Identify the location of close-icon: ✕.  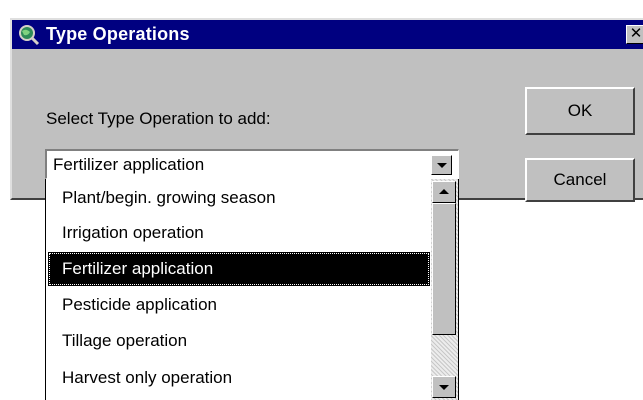
(636, 33).